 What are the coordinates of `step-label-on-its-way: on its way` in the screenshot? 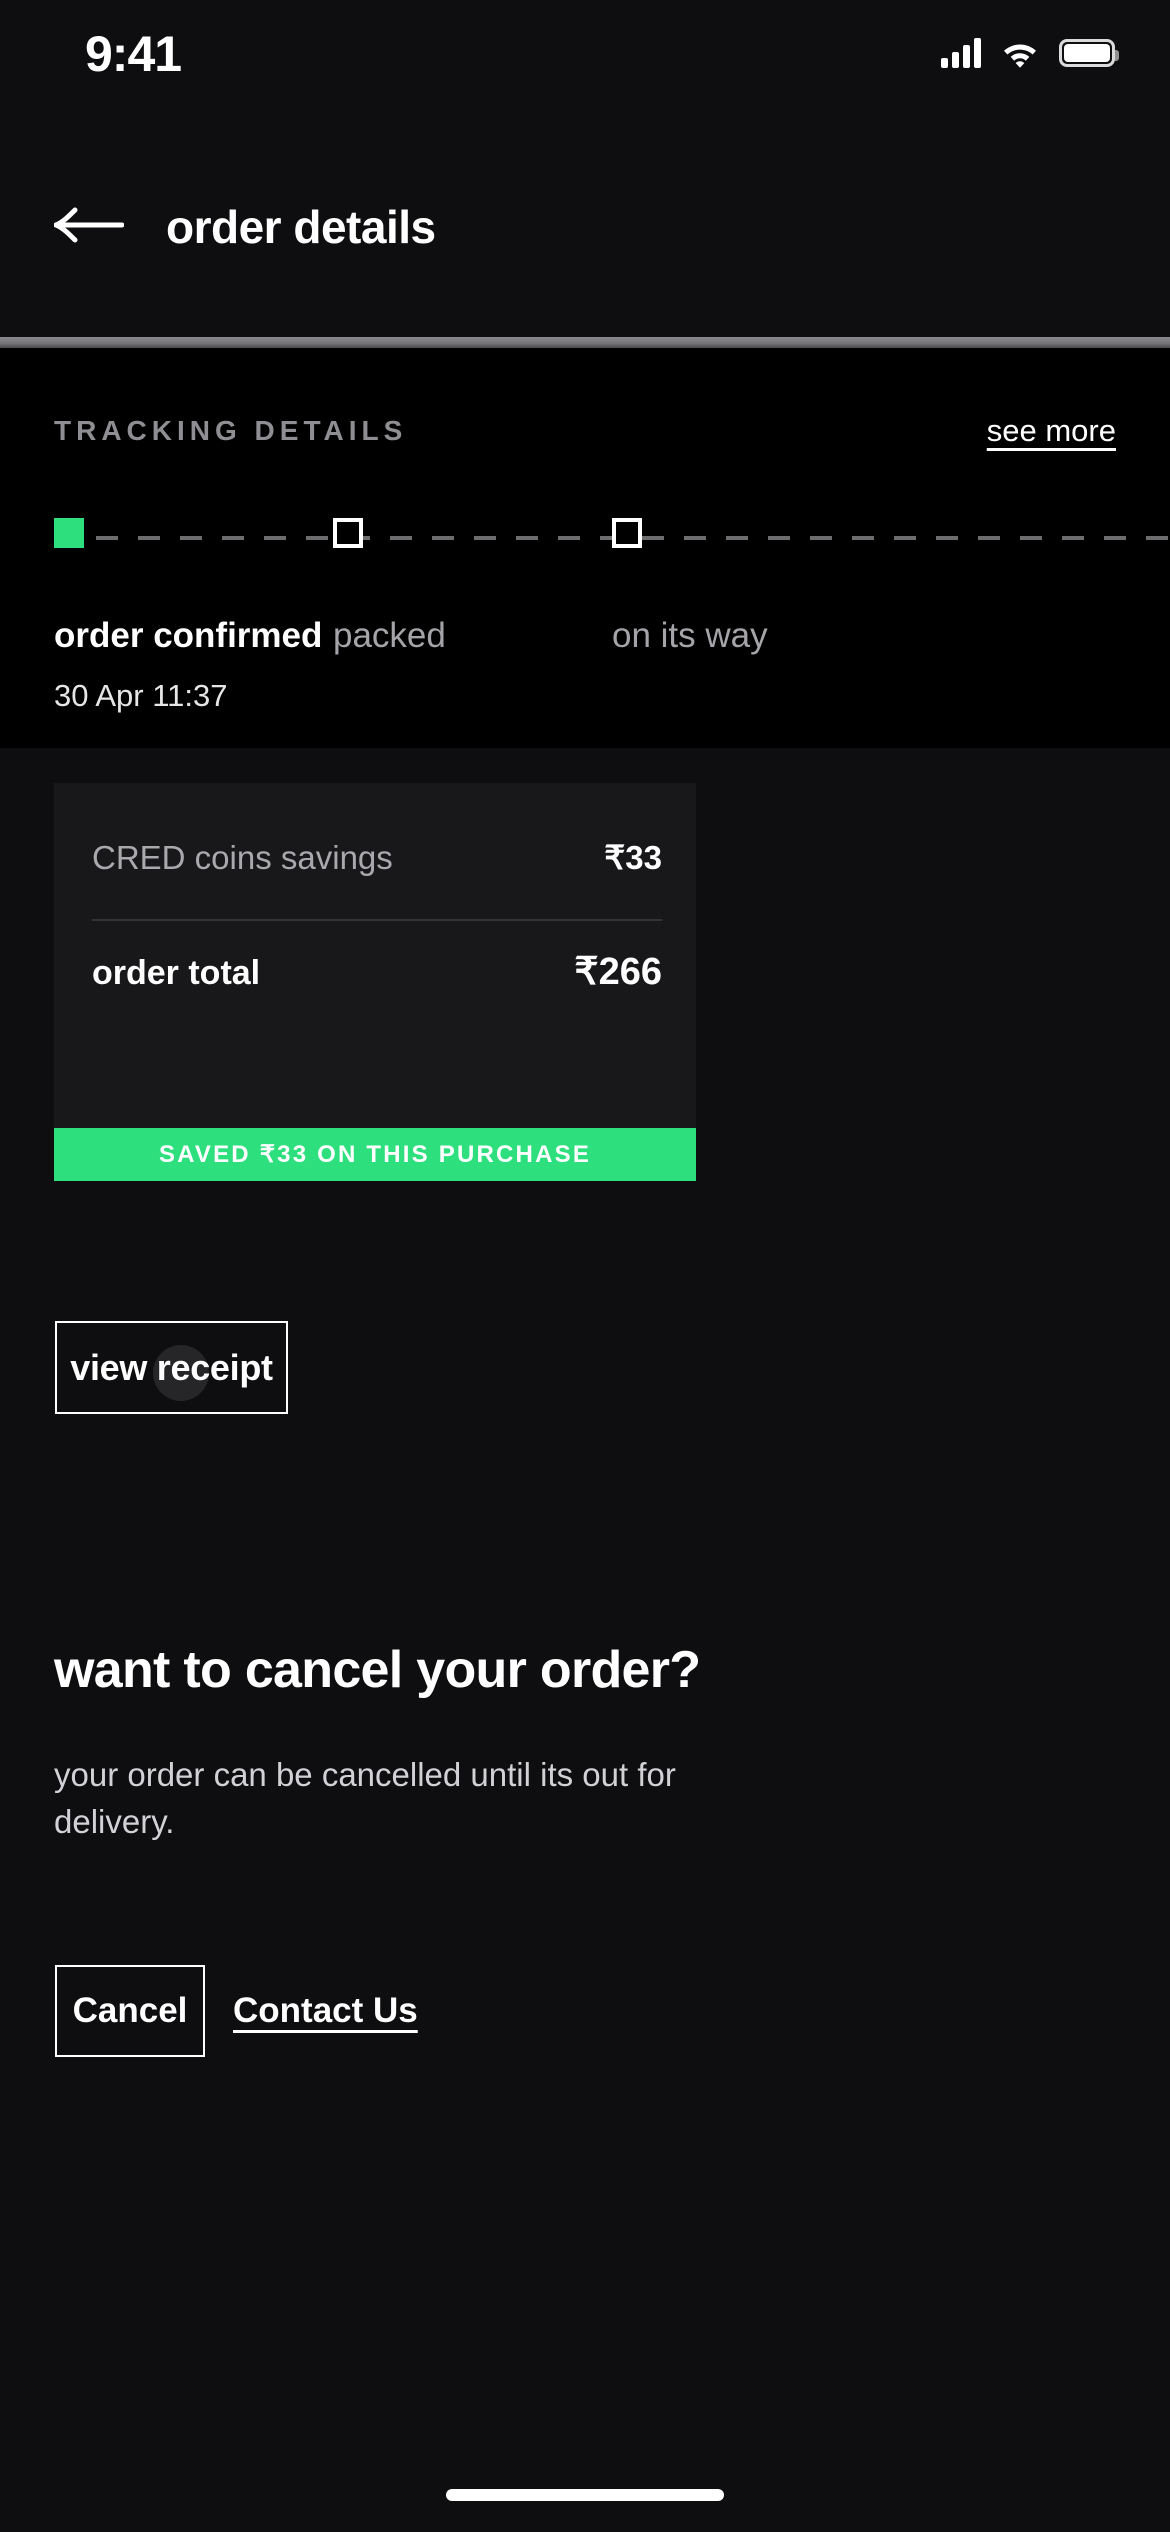 It's located at (690, 635).